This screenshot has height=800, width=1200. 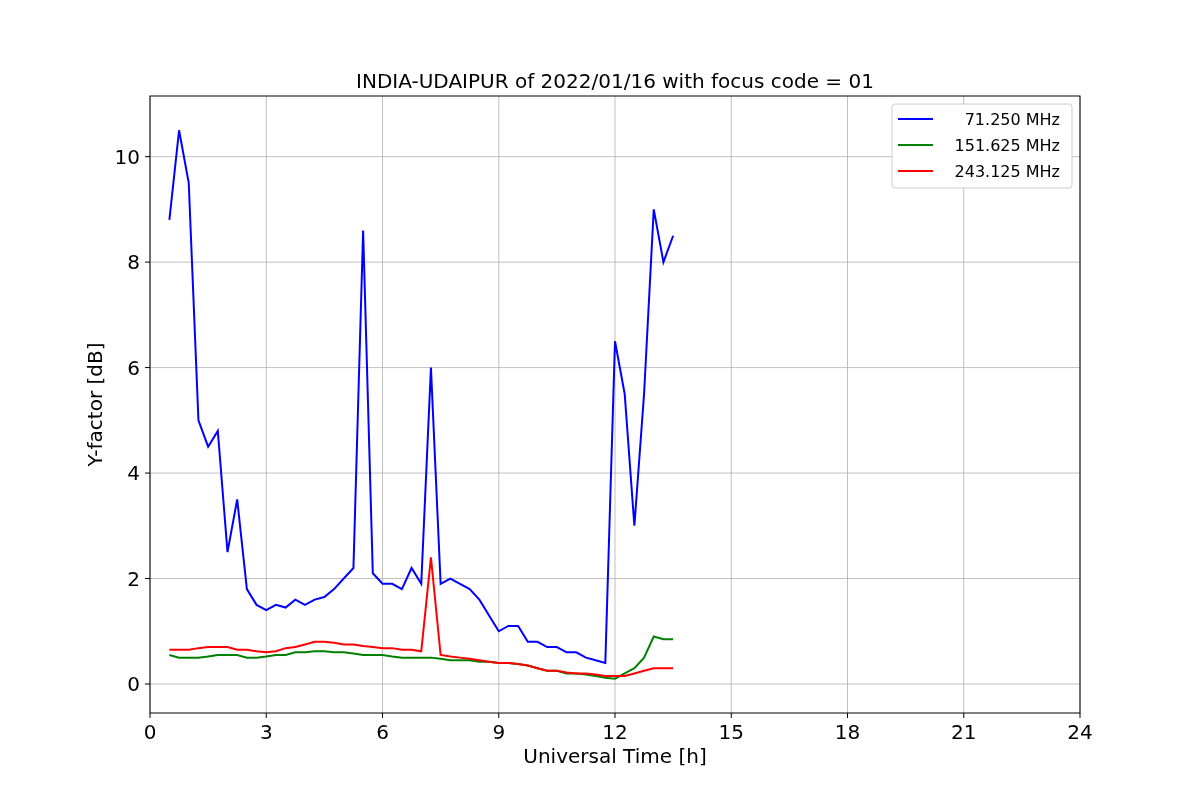 What do you see at coordinates (1012, 119) in the screenshot?
I see `legend-label: 71.250 MHz` at bounding box center [1012, 119].